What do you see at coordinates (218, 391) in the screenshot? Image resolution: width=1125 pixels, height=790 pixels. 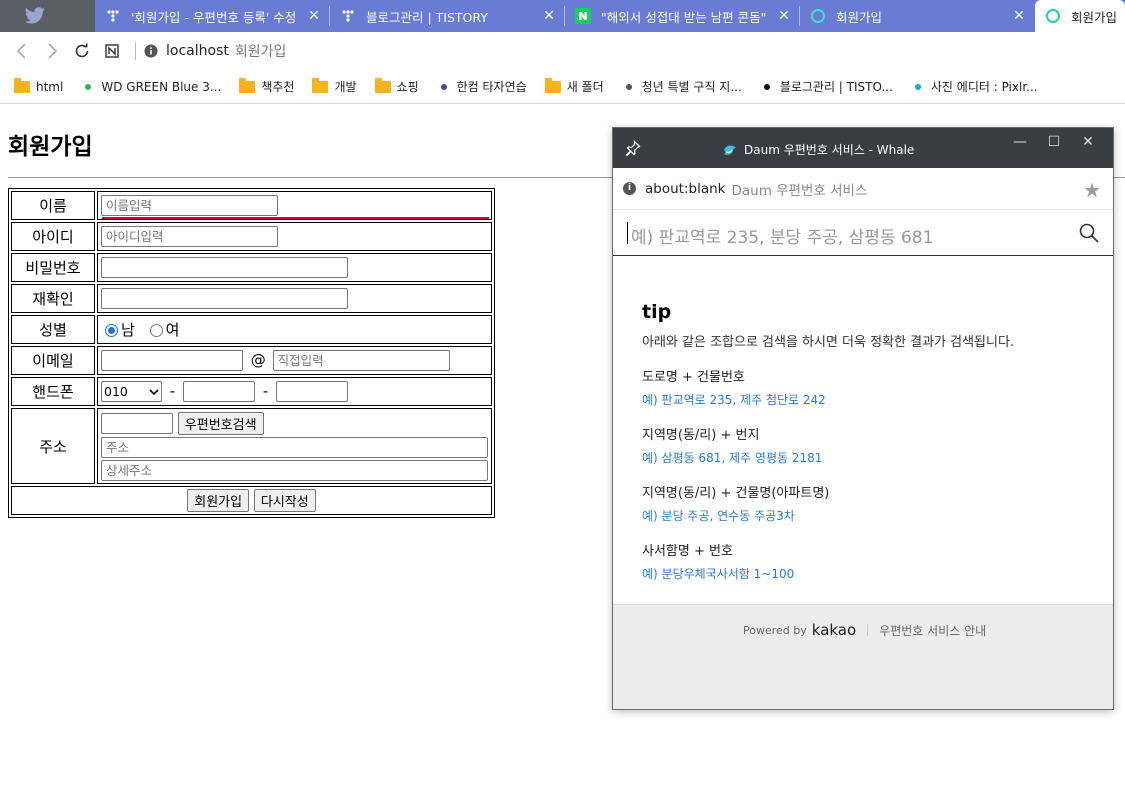 I see `phone-middle-input` at bounding box center [218, 391].